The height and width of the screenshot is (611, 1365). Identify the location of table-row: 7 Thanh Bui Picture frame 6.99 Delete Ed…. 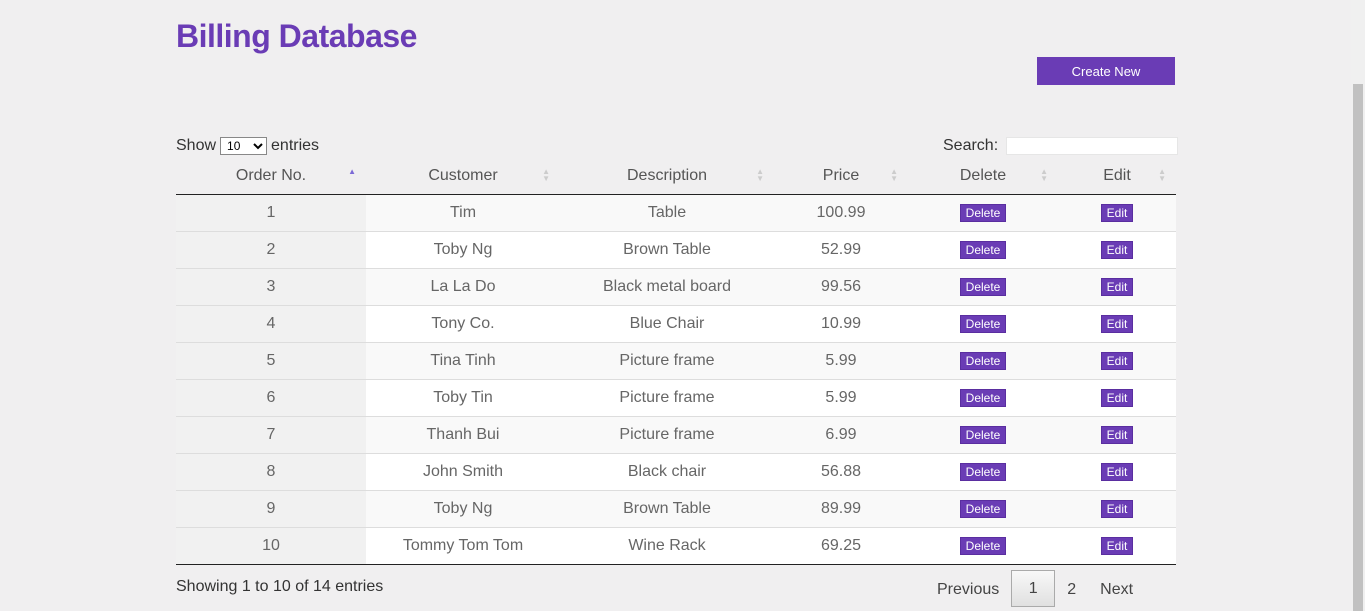
(676, 435).